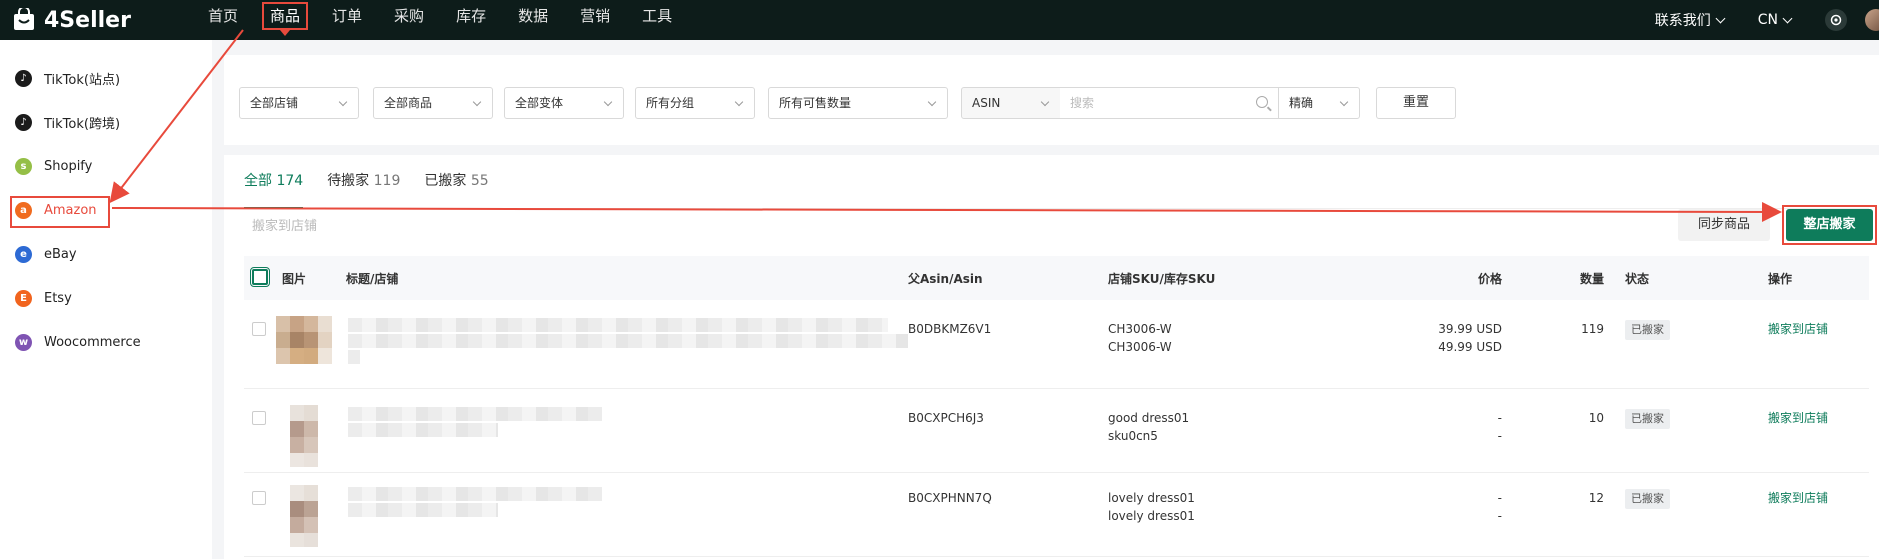  Describe the element at coordinates (106, 78) in the screenshot. I see `sidebar-item-tiktok-site: ♪ TikTok(站点)` at that location.